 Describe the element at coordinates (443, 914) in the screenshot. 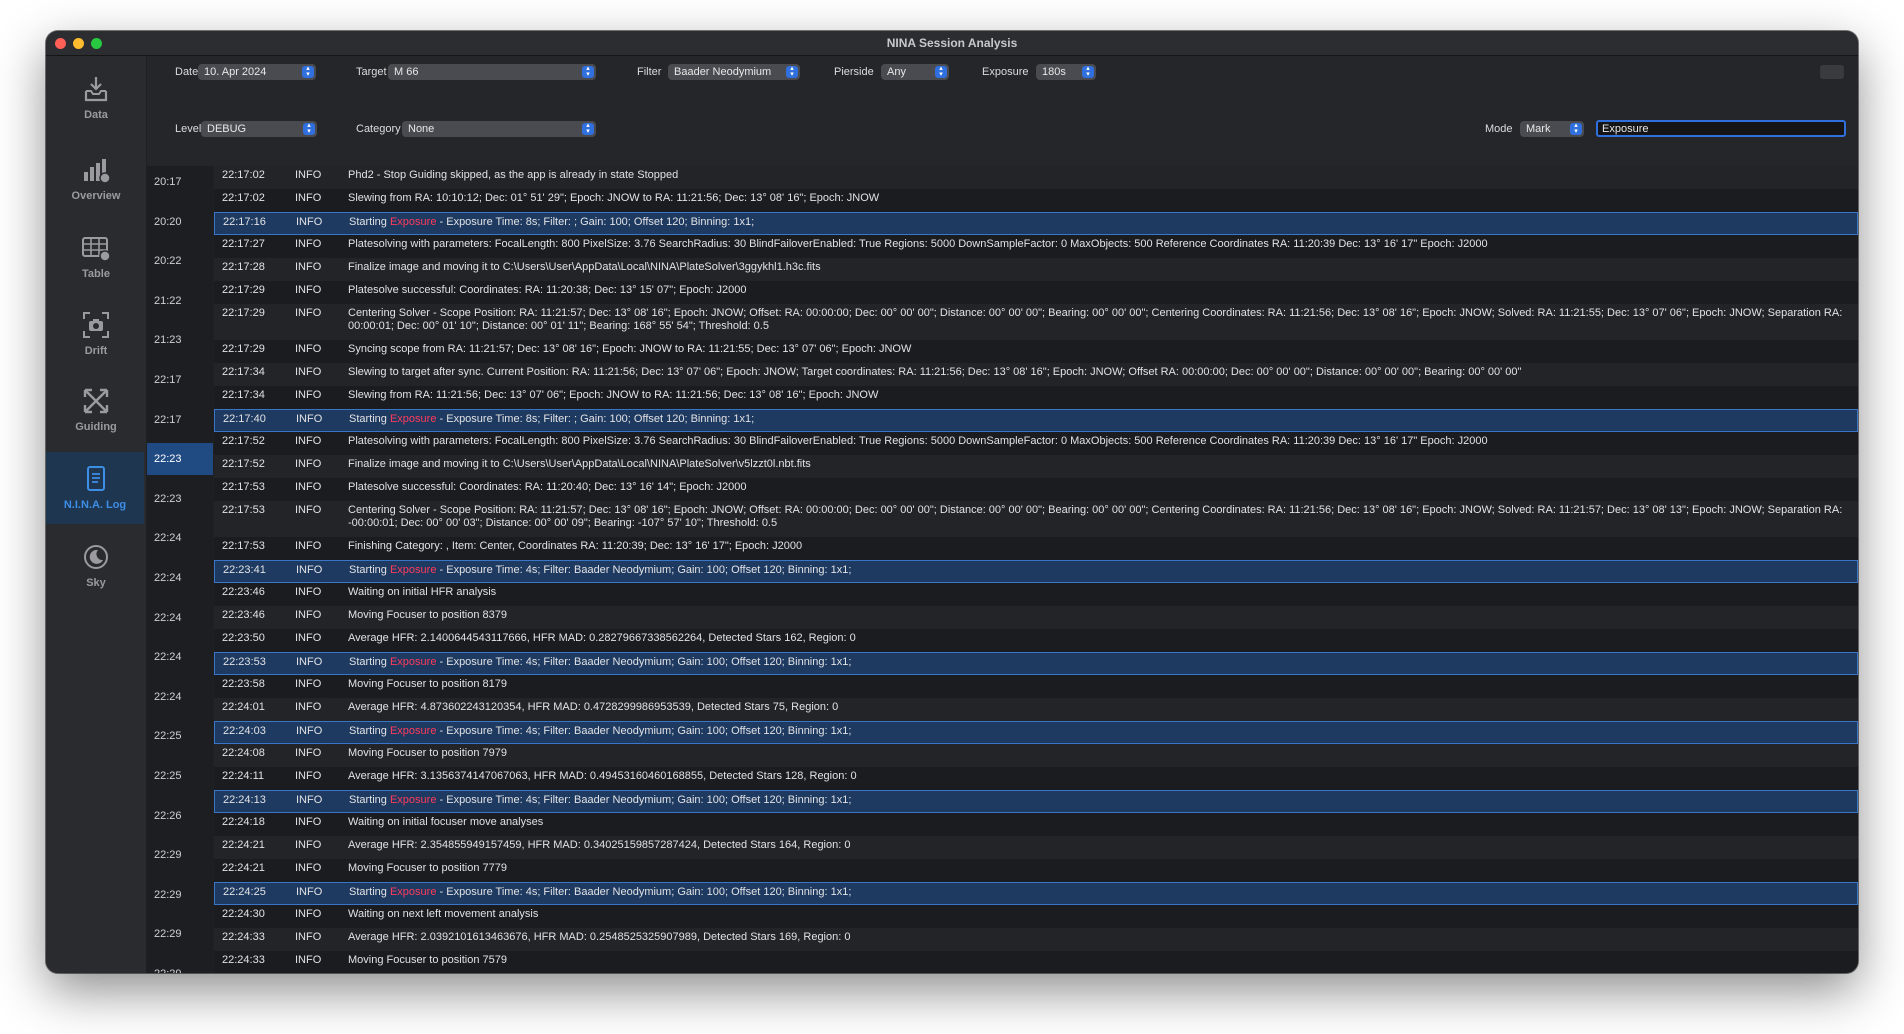

I see `log-message: Waiting on next left movement analysis` at that location.